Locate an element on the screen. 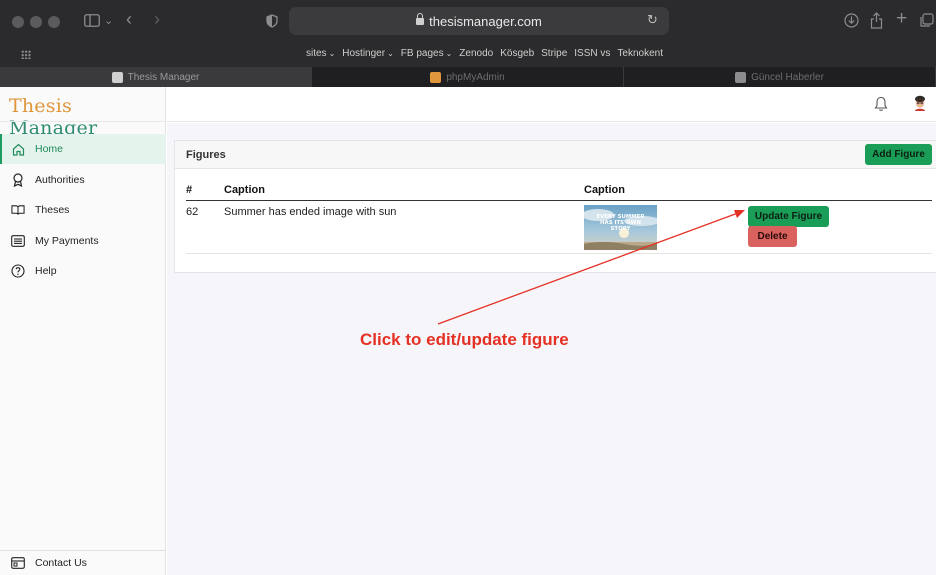 This screenshot has height=575, width=936. table-header-divider is located at coordinates (559, 200).